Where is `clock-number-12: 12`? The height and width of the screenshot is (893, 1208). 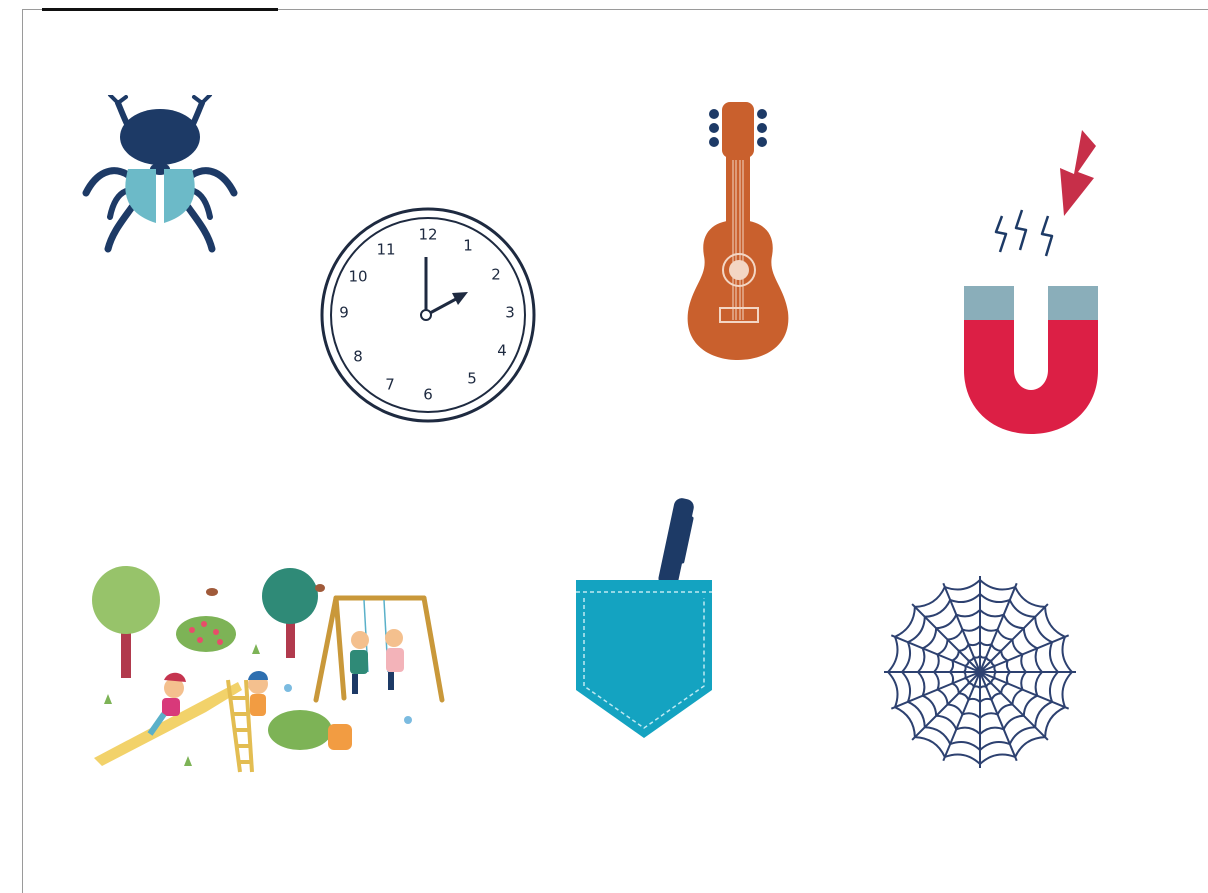
clock-number-12: 12 is located at coordinates (427, 235).